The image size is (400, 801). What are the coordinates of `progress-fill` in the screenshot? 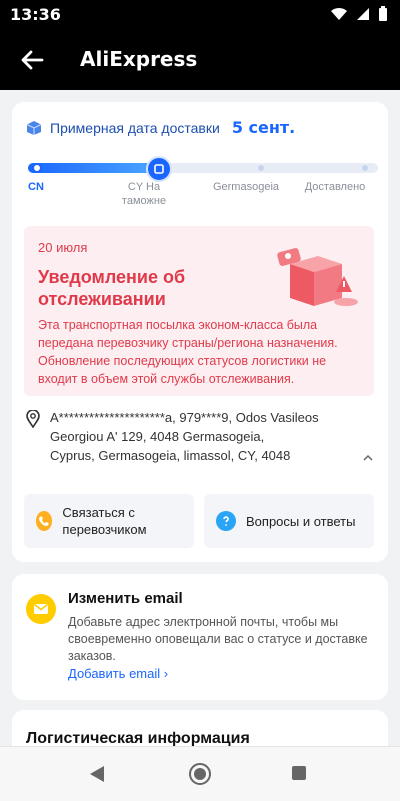 It's located at (91, 168).